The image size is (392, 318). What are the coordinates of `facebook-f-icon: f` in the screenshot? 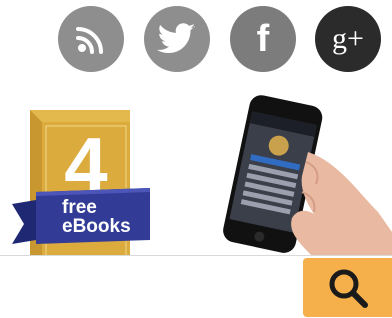 It's located at (263, 39).